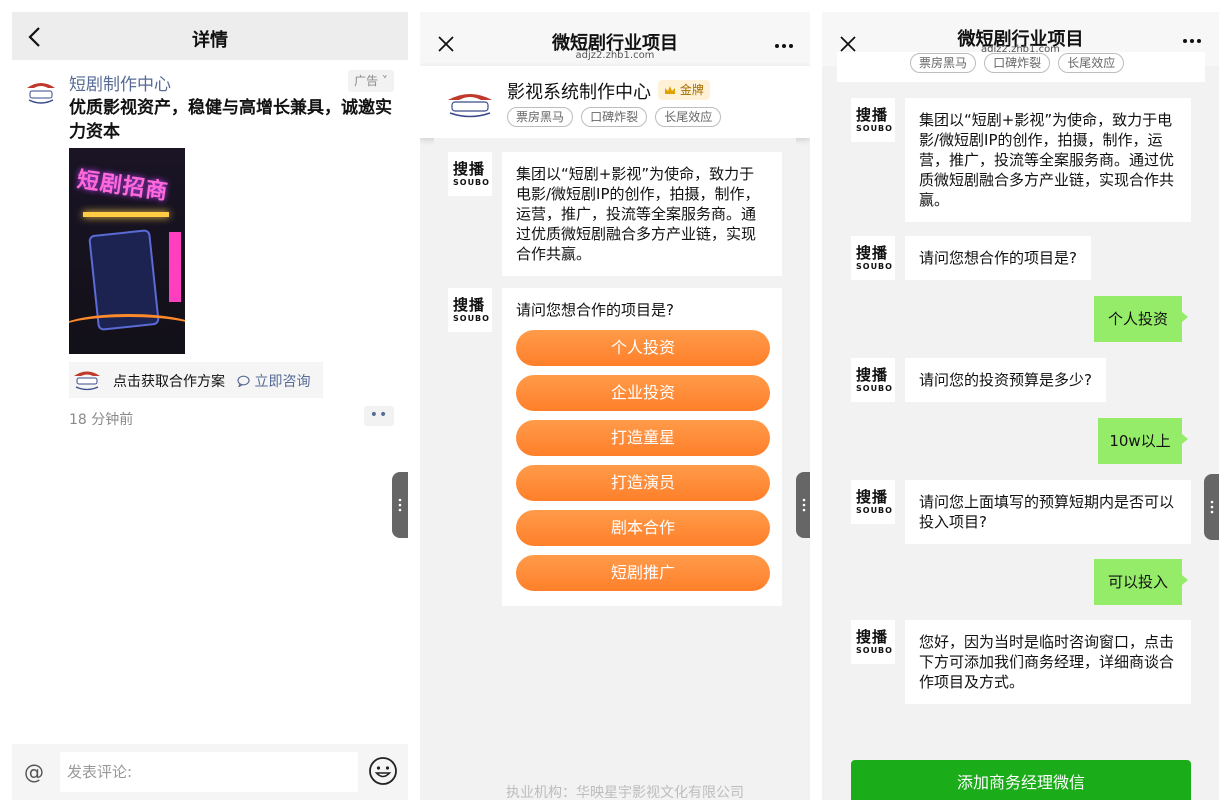 This screenshot has height=800, width=1231. Describe the element at coordinates (470, 106) in the screenshot. I see `brand-logo` at that location.